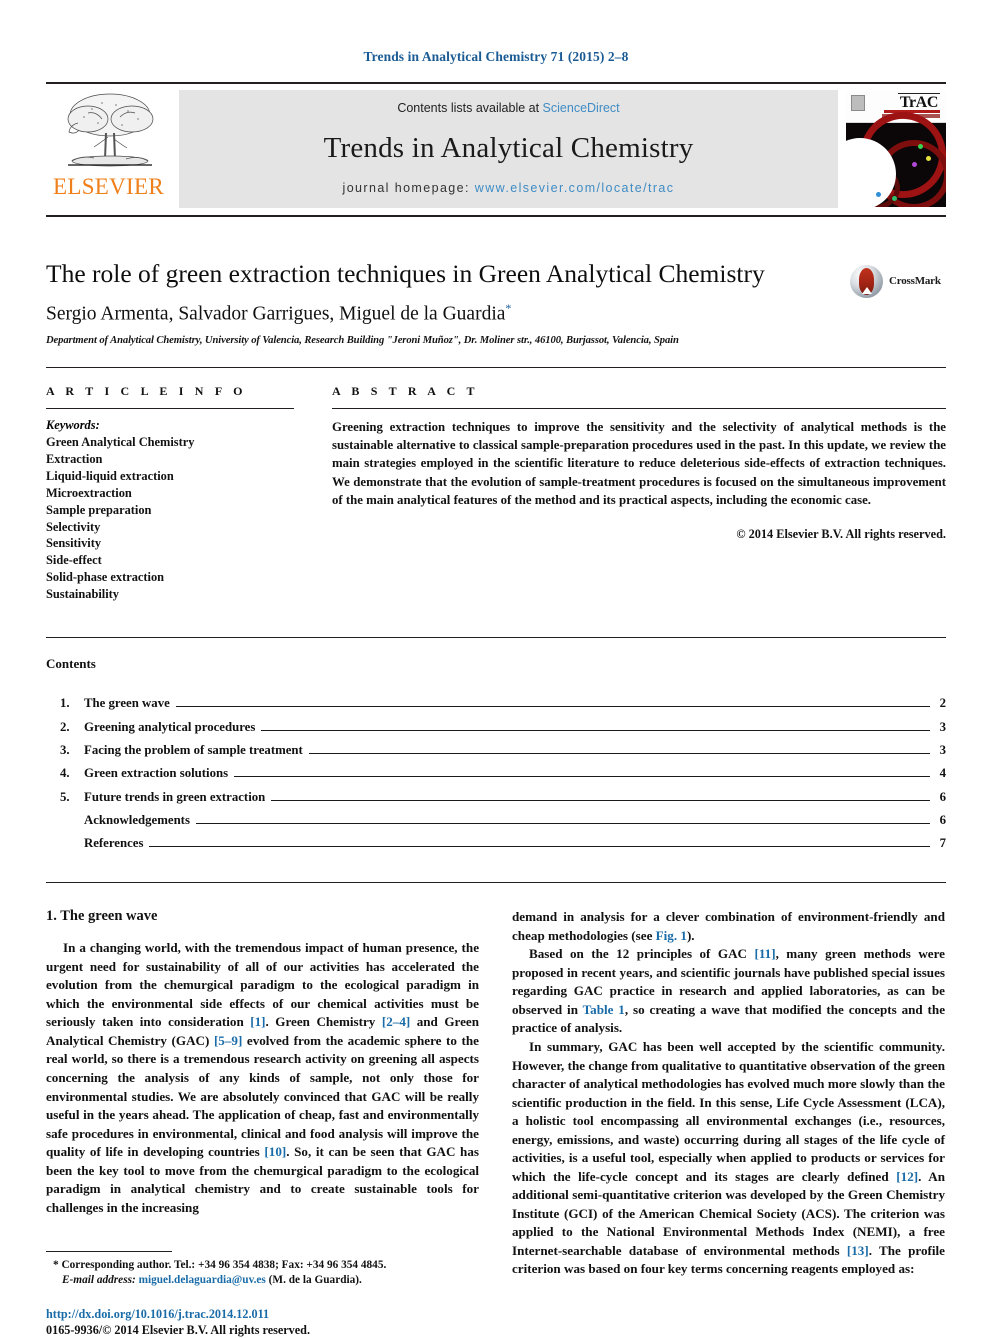 The image size is (992, 1338). I want to click on toc-row: 4. Green extraction solutions 4, so click(496, 773).